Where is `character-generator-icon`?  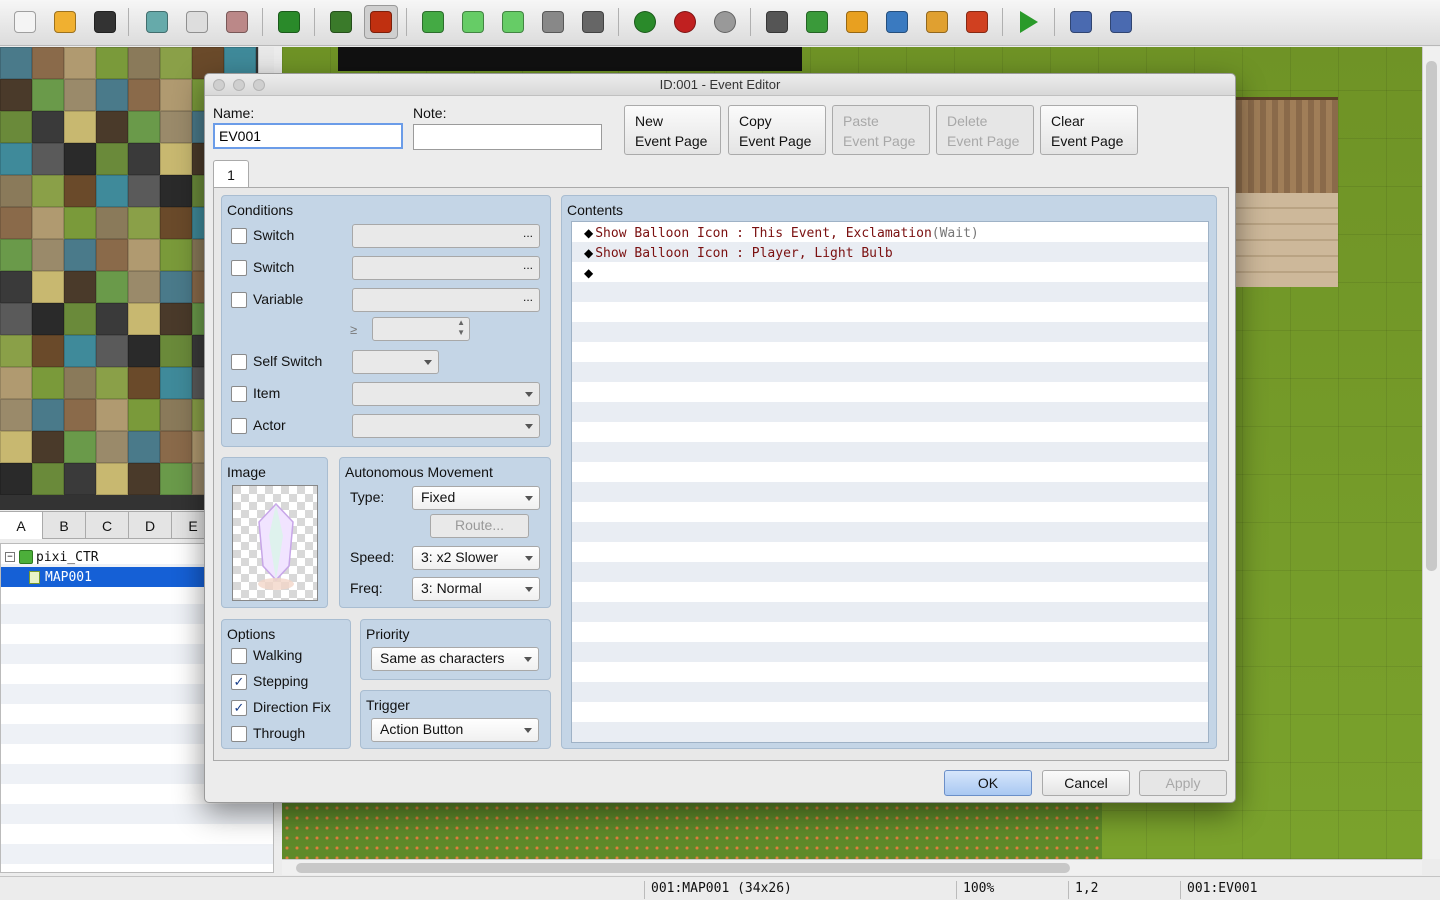
character-generator-icon is located at coordinates (977, 22).